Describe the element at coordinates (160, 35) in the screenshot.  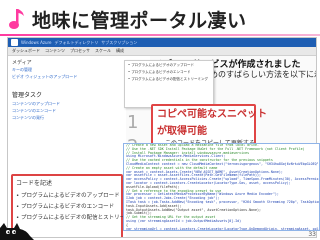
I see `title-divider` at that location.